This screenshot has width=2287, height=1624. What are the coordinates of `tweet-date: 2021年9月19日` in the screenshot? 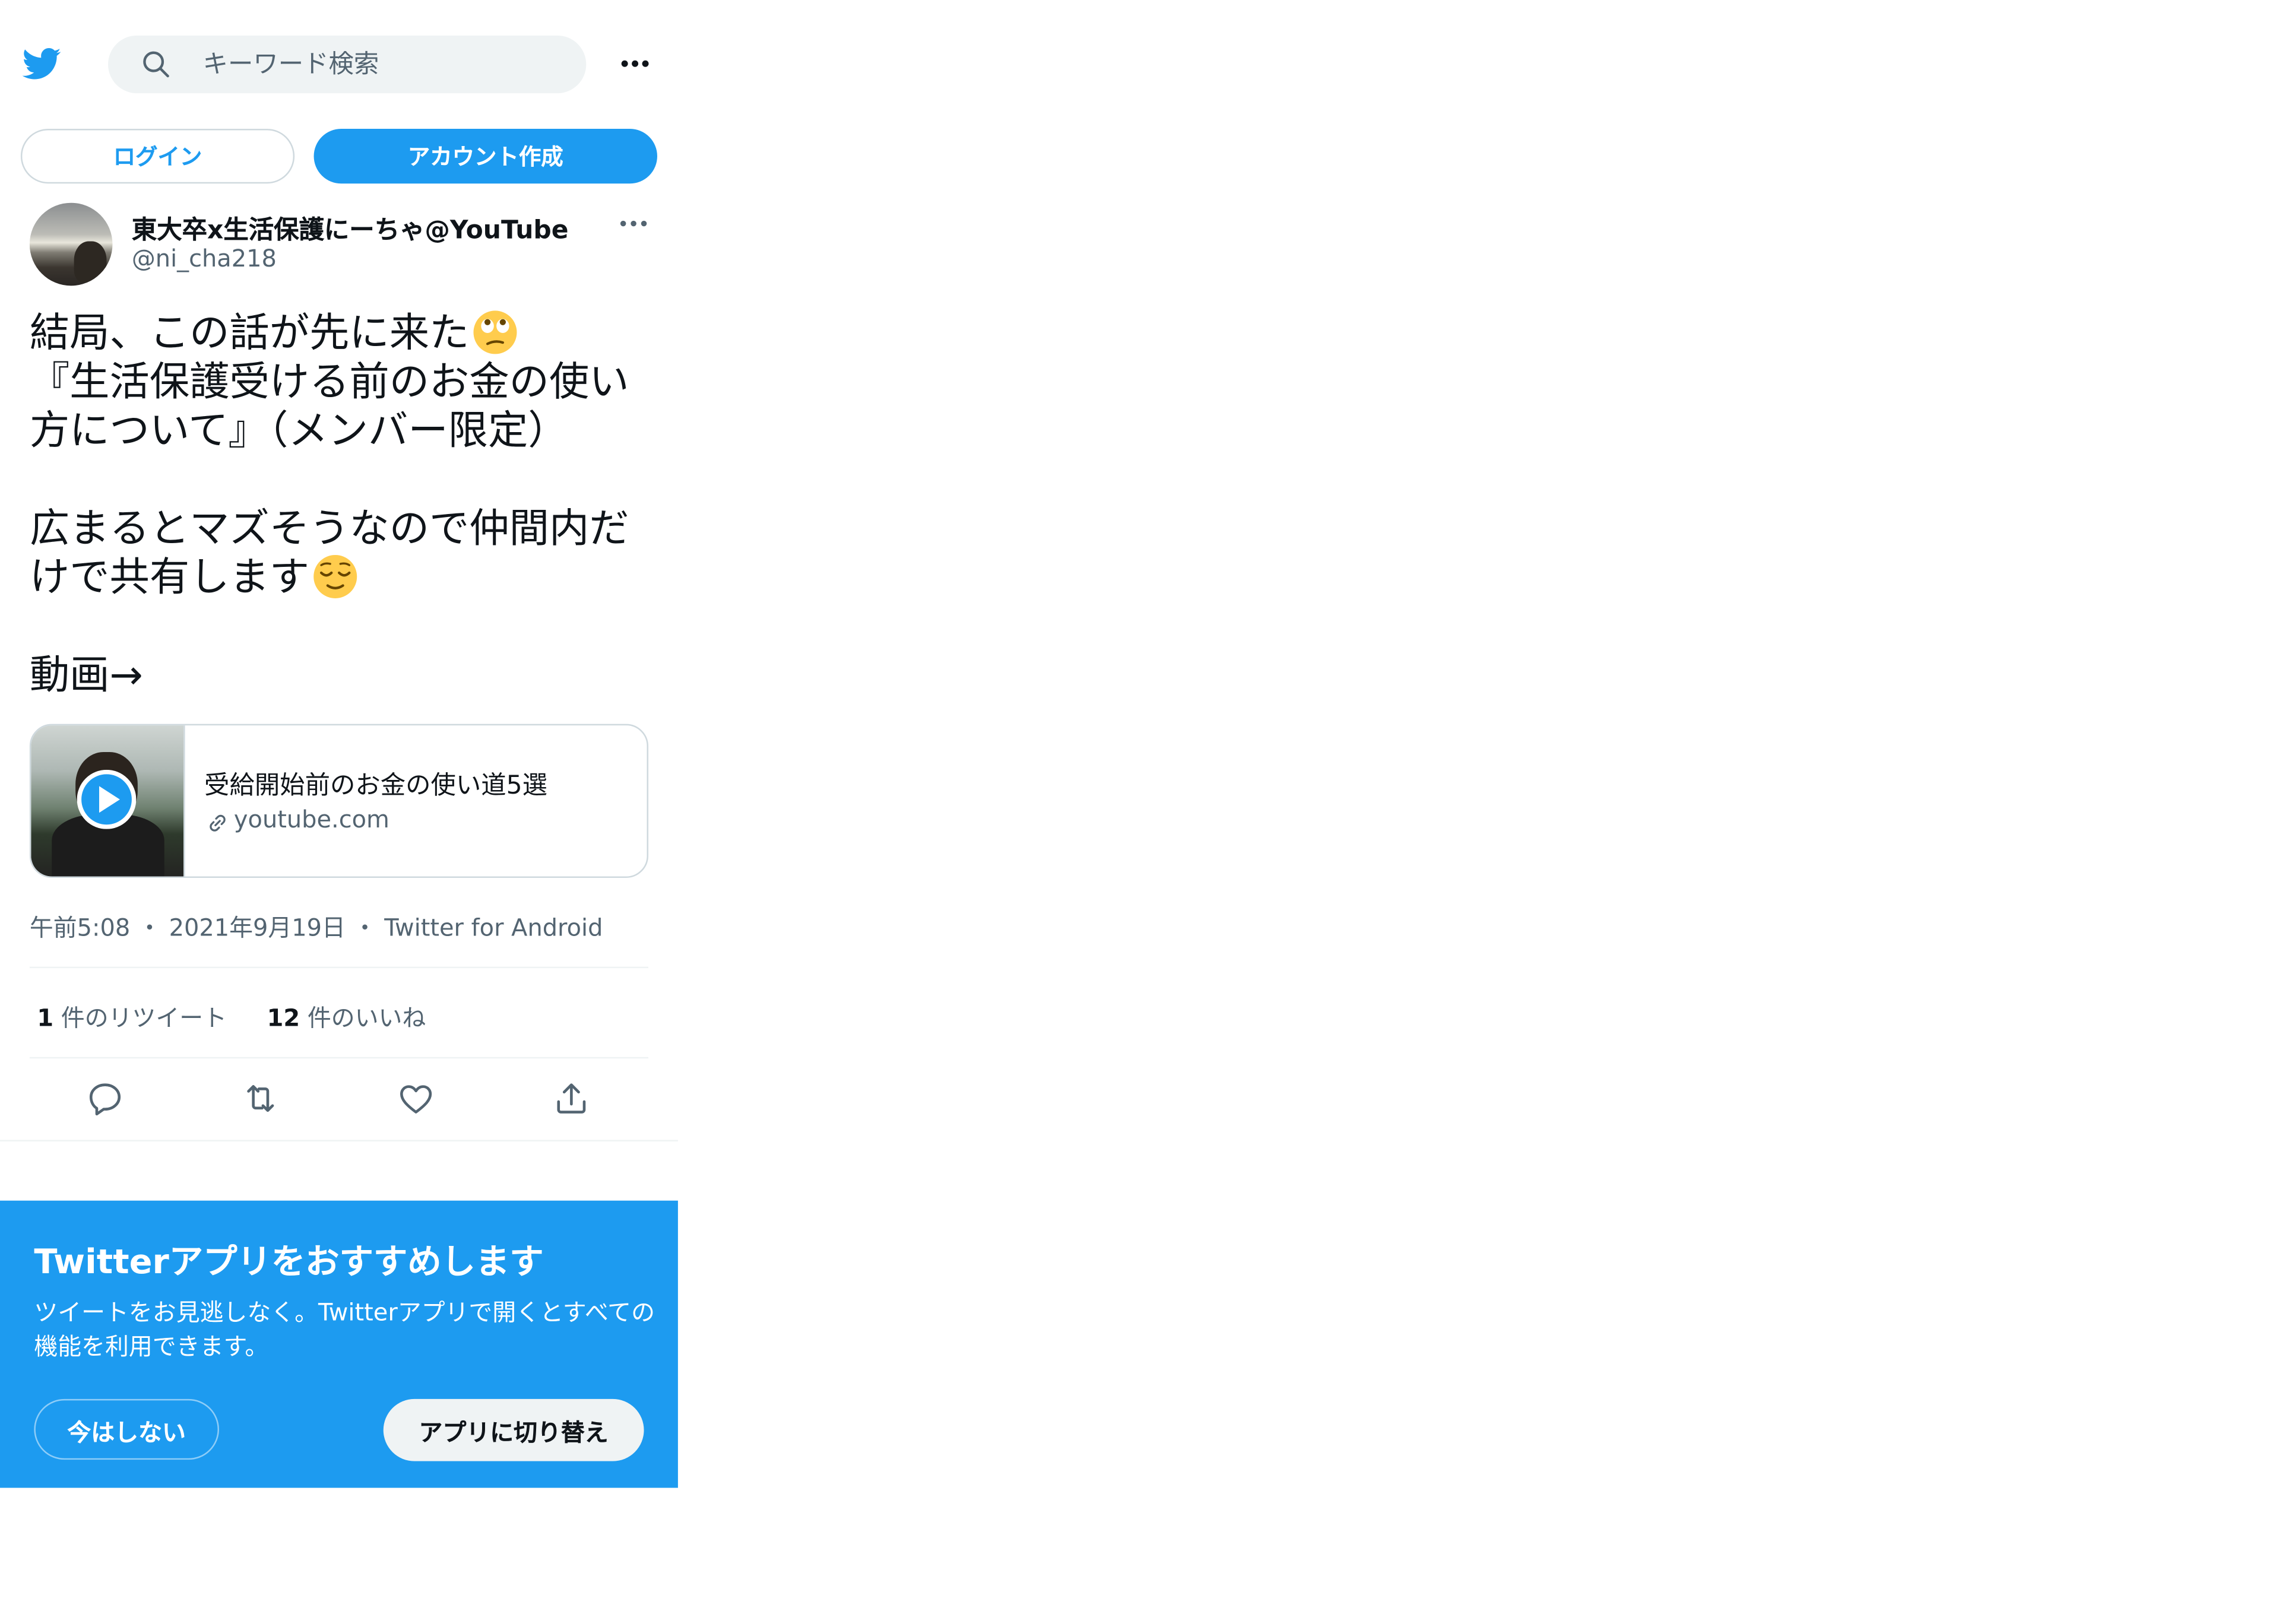 It's located at (257, 925).